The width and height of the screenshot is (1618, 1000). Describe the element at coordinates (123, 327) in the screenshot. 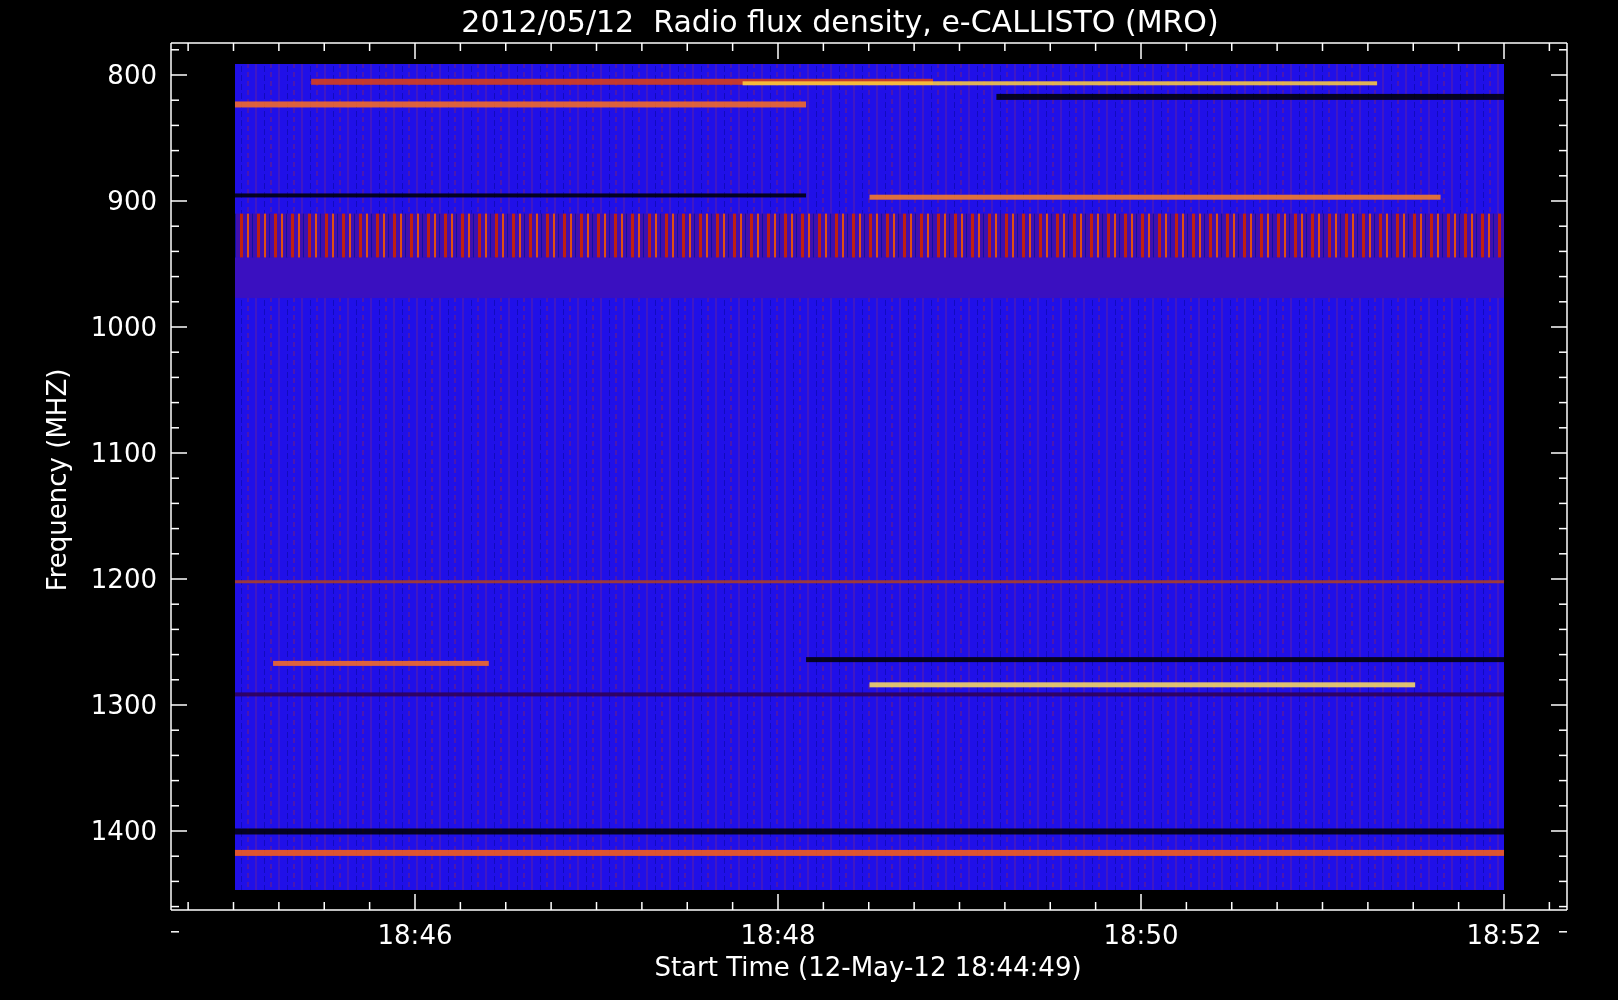

I see `y-tick-label: 1000` at that location.